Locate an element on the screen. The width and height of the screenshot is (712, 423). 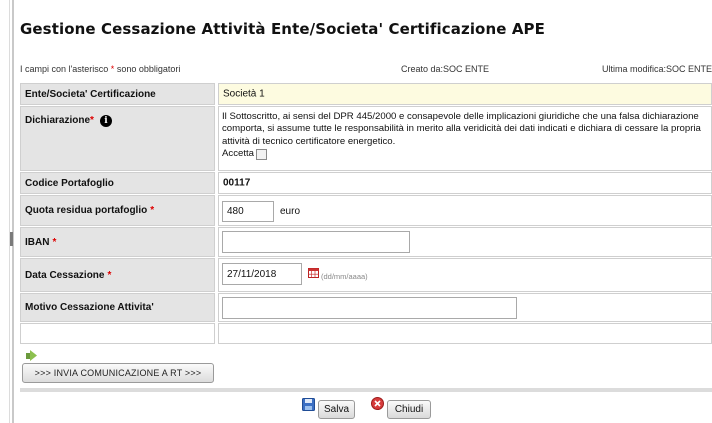
value-motivo is located at coordinates (465, 307).